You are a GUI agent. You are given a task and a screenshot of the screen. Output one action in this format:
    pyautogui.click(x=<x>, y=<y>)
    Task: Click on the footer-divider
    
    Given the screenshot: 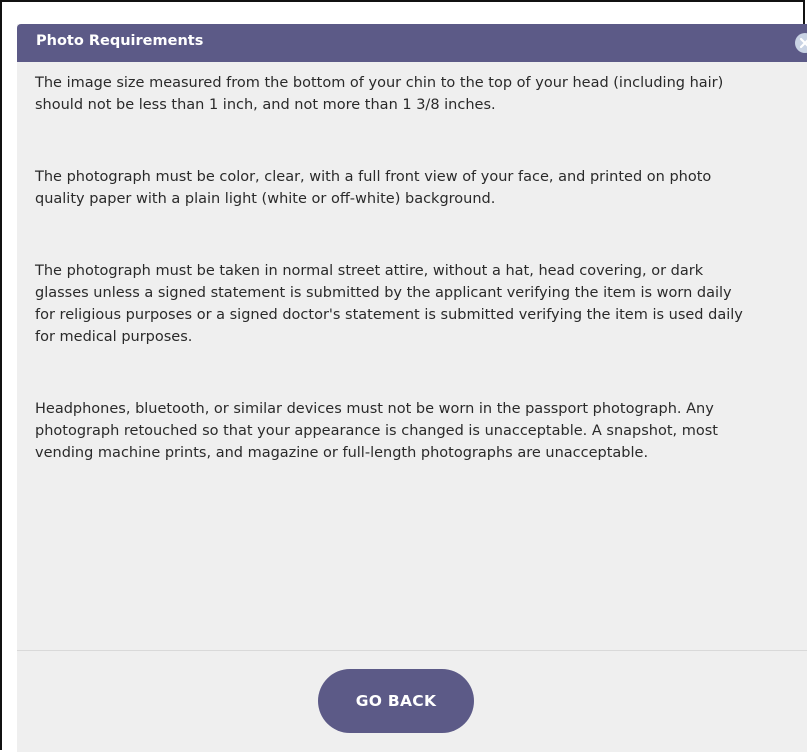 What is the action you would take?
    pyautogui.click(x=412, y=650)
    